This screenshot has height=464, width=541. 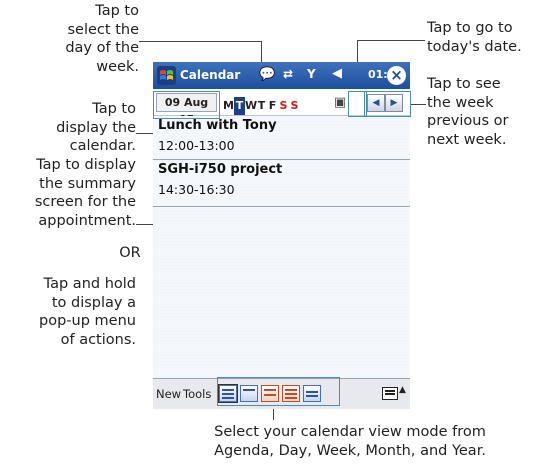 I want to click on input-arrow-icon: ▲, so click(x=402, y=390).